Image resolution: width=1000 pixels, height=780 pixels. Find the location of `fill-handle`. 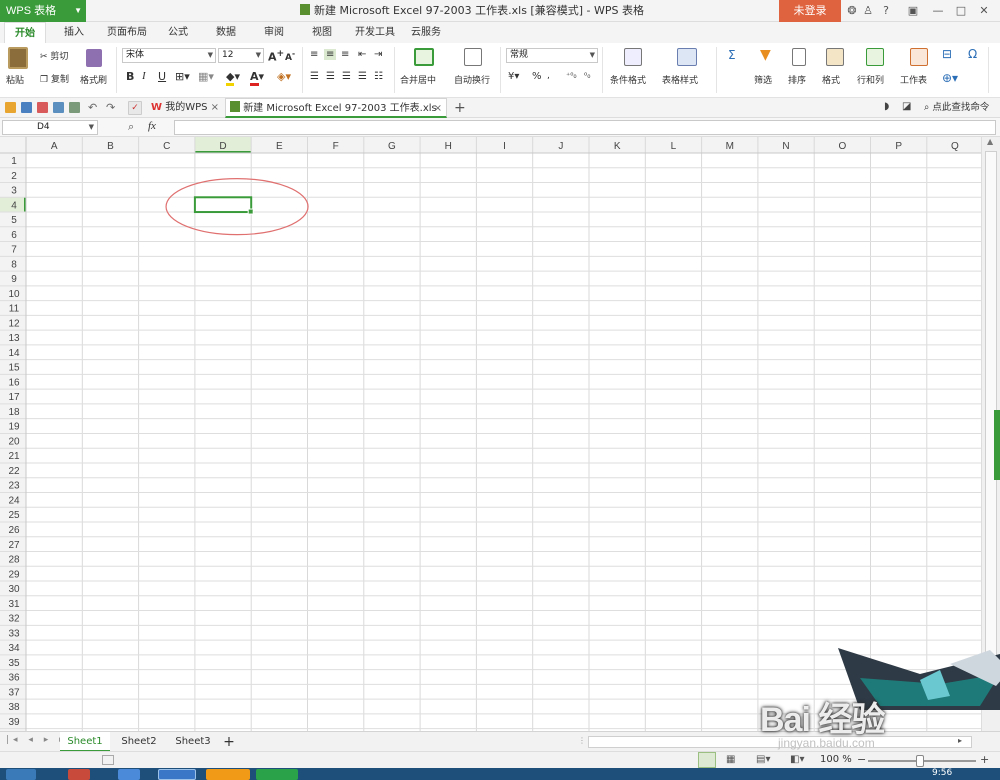

fill-handle is located at coordinates (250, 211).